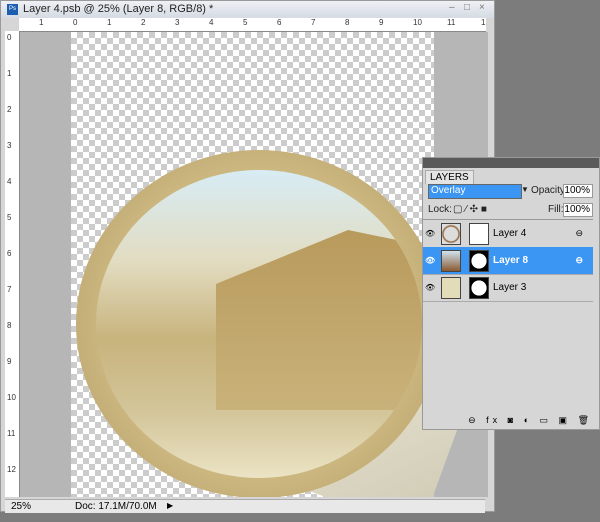  What do you see at coordinates (511, 422) in the screenshot?
I see `panel-bottom-toolbar: ⊖ fx ◙ ◐ ▭ ▣ 🗑` at bounding box center [511, 422].